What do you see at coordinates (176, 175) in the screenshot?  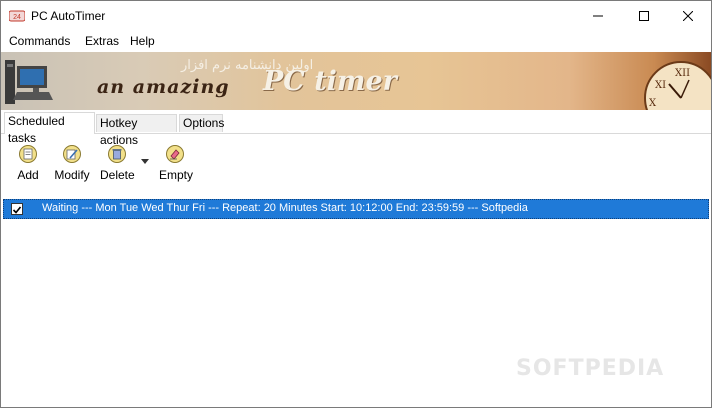 I see `empty-label: Empty` at bounding box center [176, 175].